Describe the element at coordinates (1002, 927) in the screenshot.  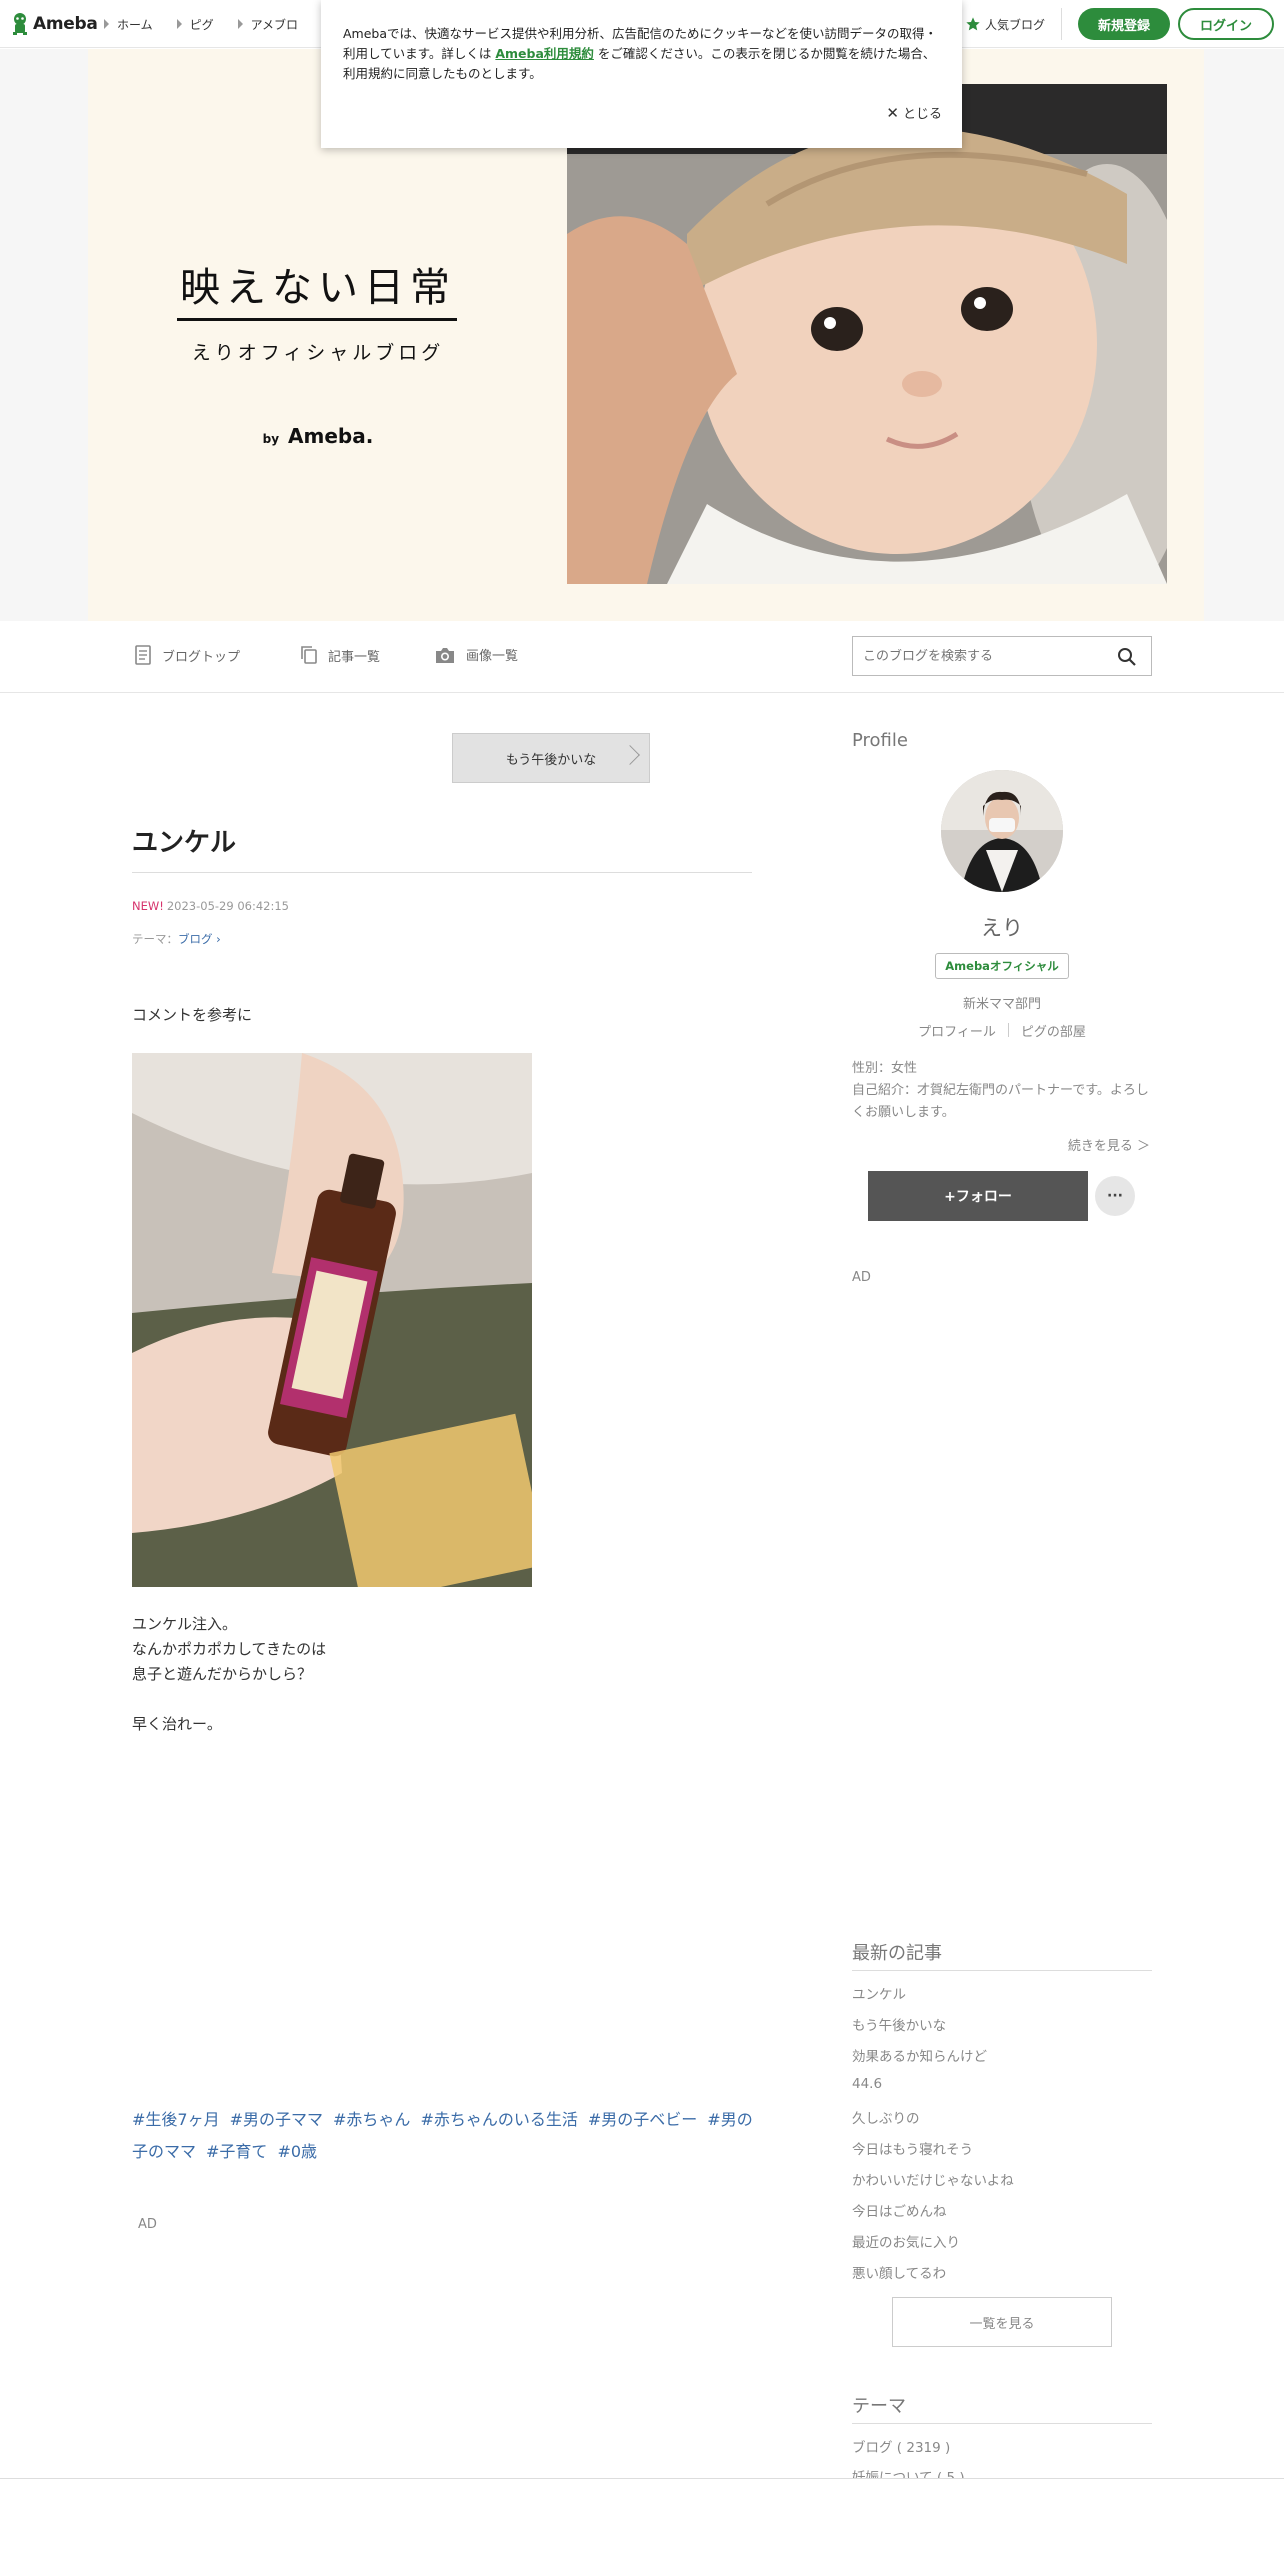
I see `profile-name: えり` at that location.